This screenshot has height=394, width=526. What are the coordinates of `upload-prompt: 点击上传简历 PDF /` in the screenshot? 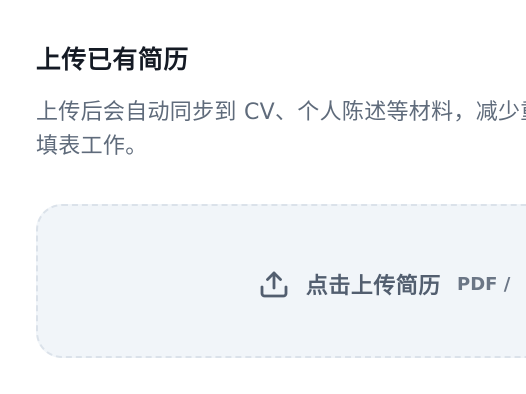 It's located at (384, 284).